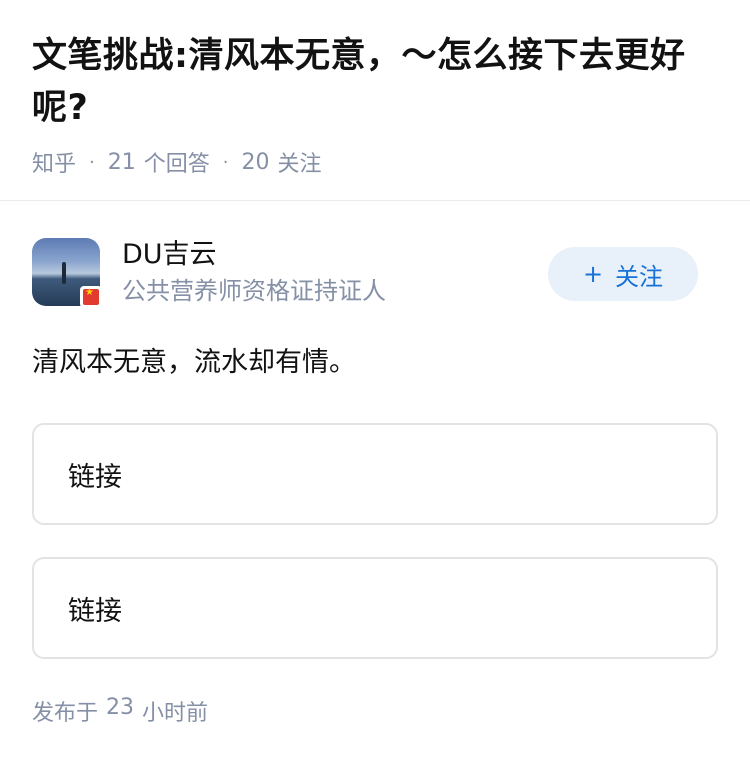  What do you see at coordinates (375, 162) in the screenshot?
I see `question-meta: 知乎 · 21 个回答 · 20 关注` at bounding box center [375, 162].